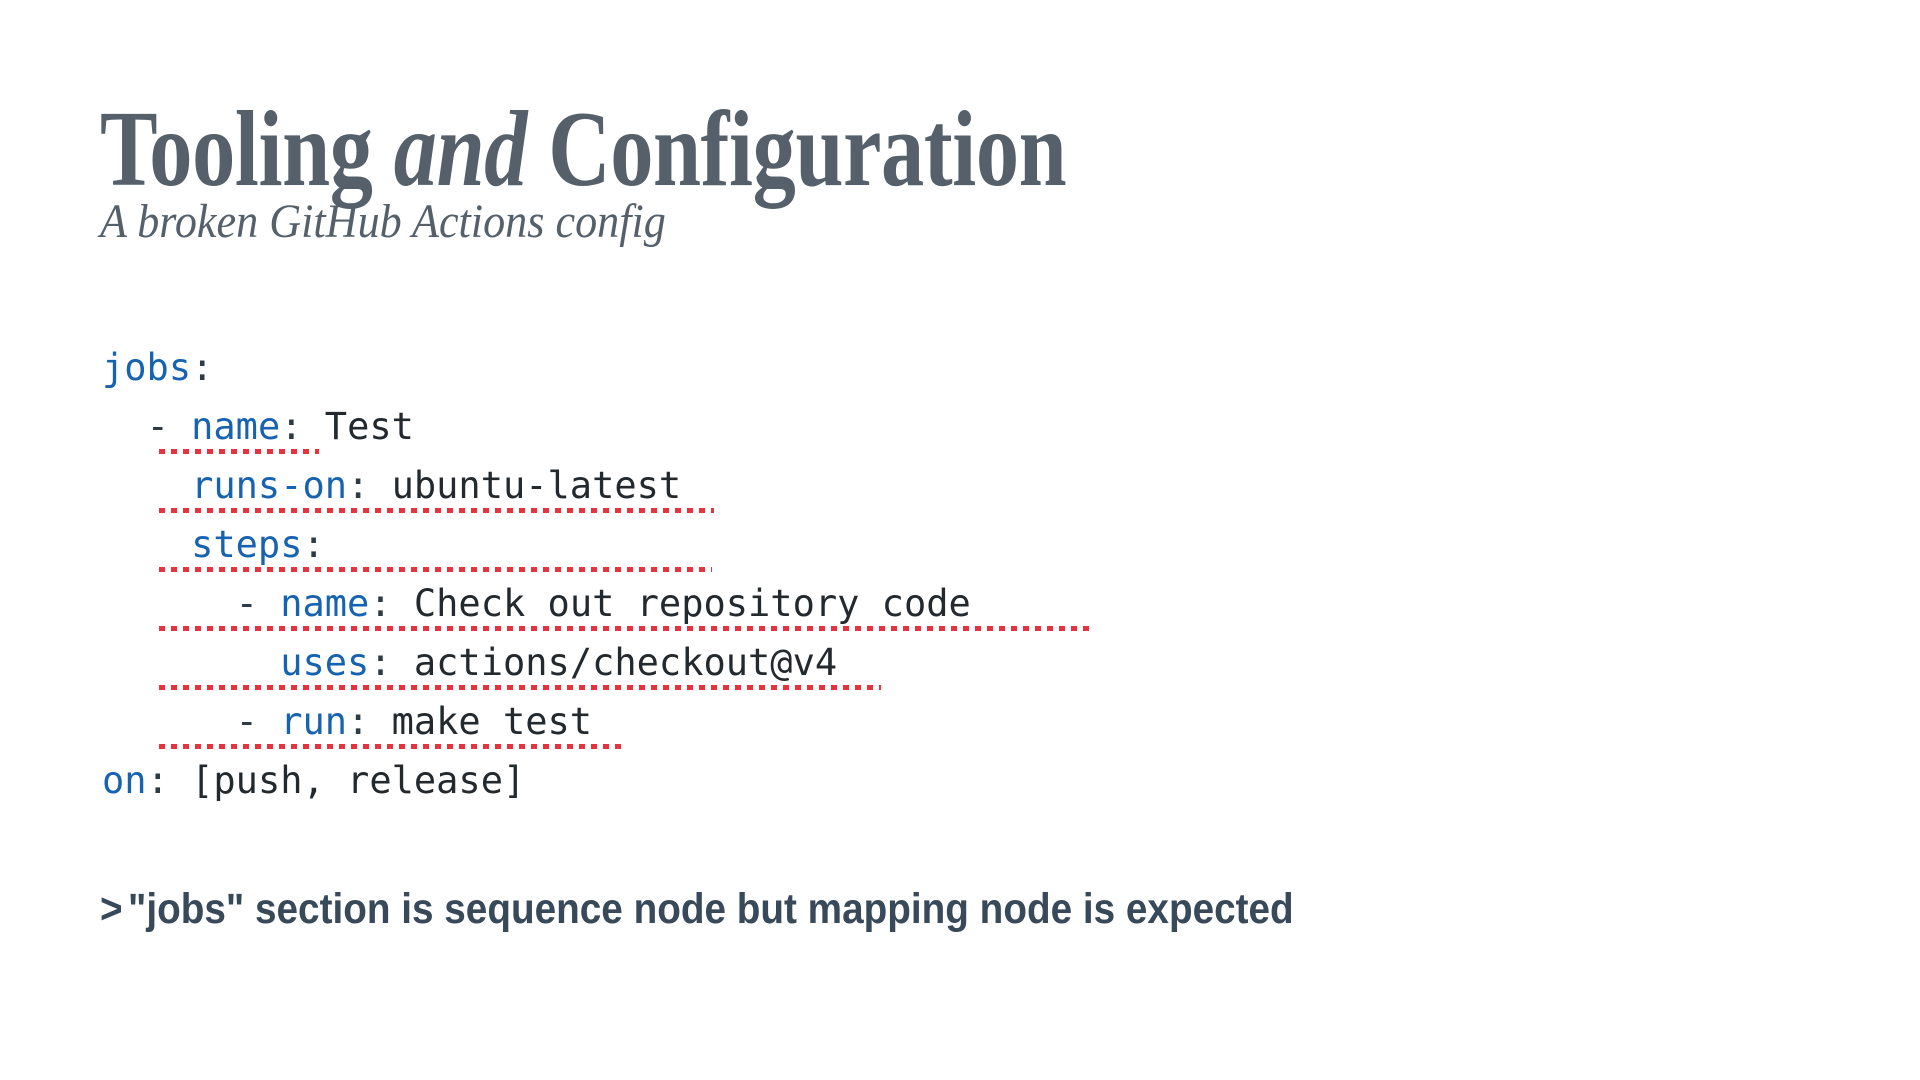 This screenshot has width=1920, height=1080. What do you see at coordinates (536, 544) in the screenshot?
I see `code-line: steps:` at bounding box center [536, 544].